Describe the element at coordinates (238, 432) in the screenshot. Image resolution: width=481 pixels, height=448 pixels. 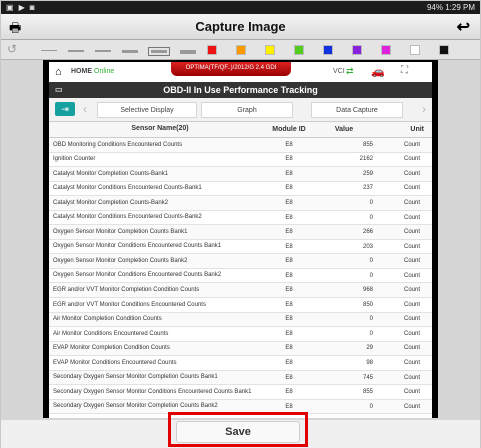
I see `save-button: Save` at that location.